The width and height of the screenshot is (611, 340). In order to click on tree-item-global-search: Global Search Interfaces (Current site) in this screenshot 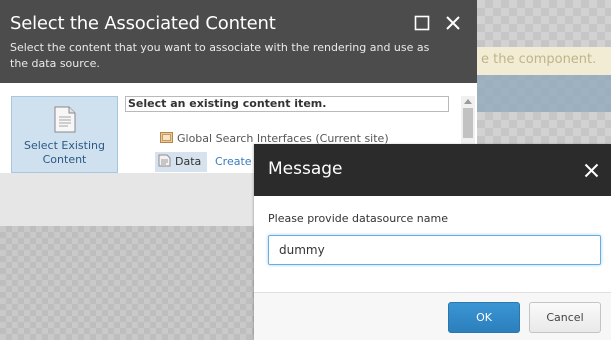, I will do `click(274, 138)`.